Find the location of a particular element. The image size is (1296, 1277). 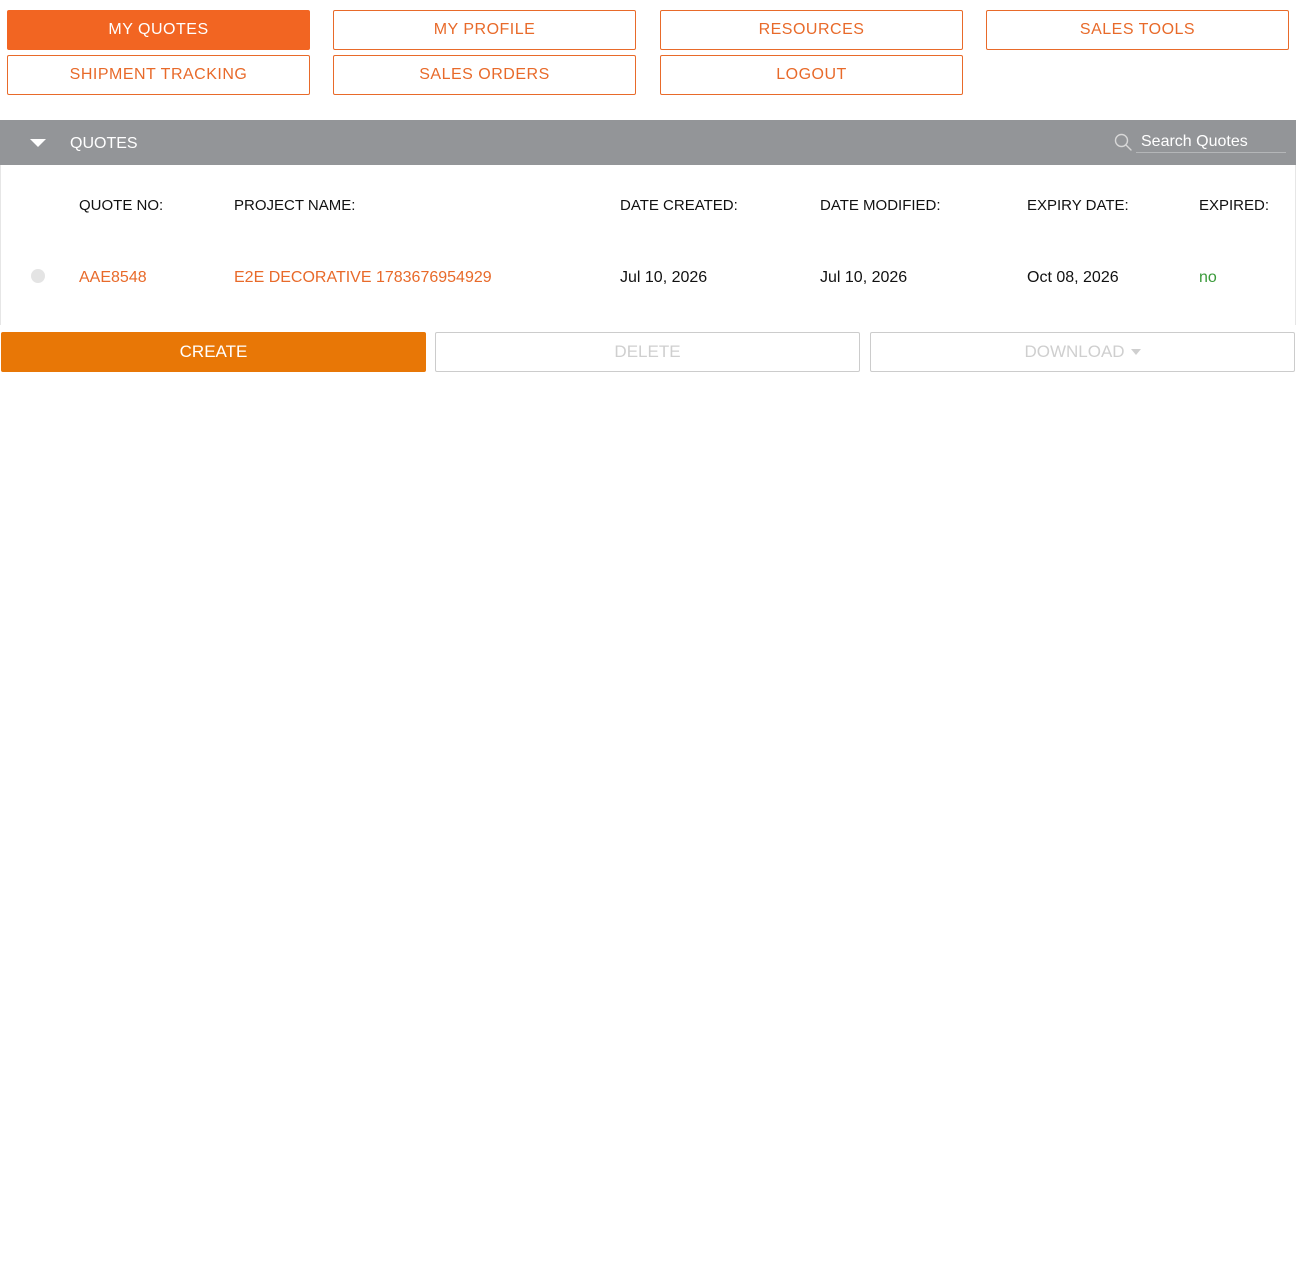

delete-button: DELETE is located at coordinates (647, 352).